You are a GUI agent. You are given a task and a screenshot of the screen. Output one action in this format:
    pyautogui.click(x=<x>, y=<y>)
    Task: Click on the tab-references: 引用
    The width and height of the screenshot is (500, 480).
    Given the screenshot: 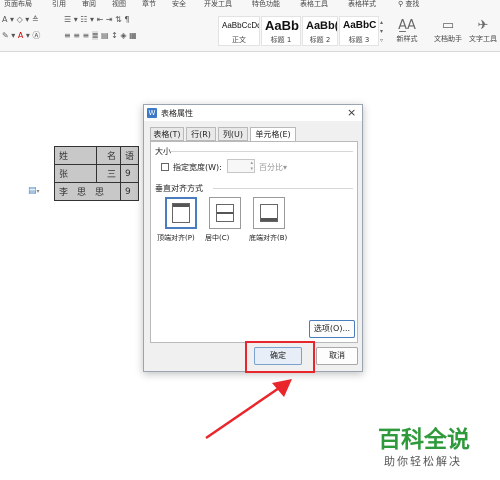 What is the action you would take?
    pyautogui.click(x=59, y=4)
    